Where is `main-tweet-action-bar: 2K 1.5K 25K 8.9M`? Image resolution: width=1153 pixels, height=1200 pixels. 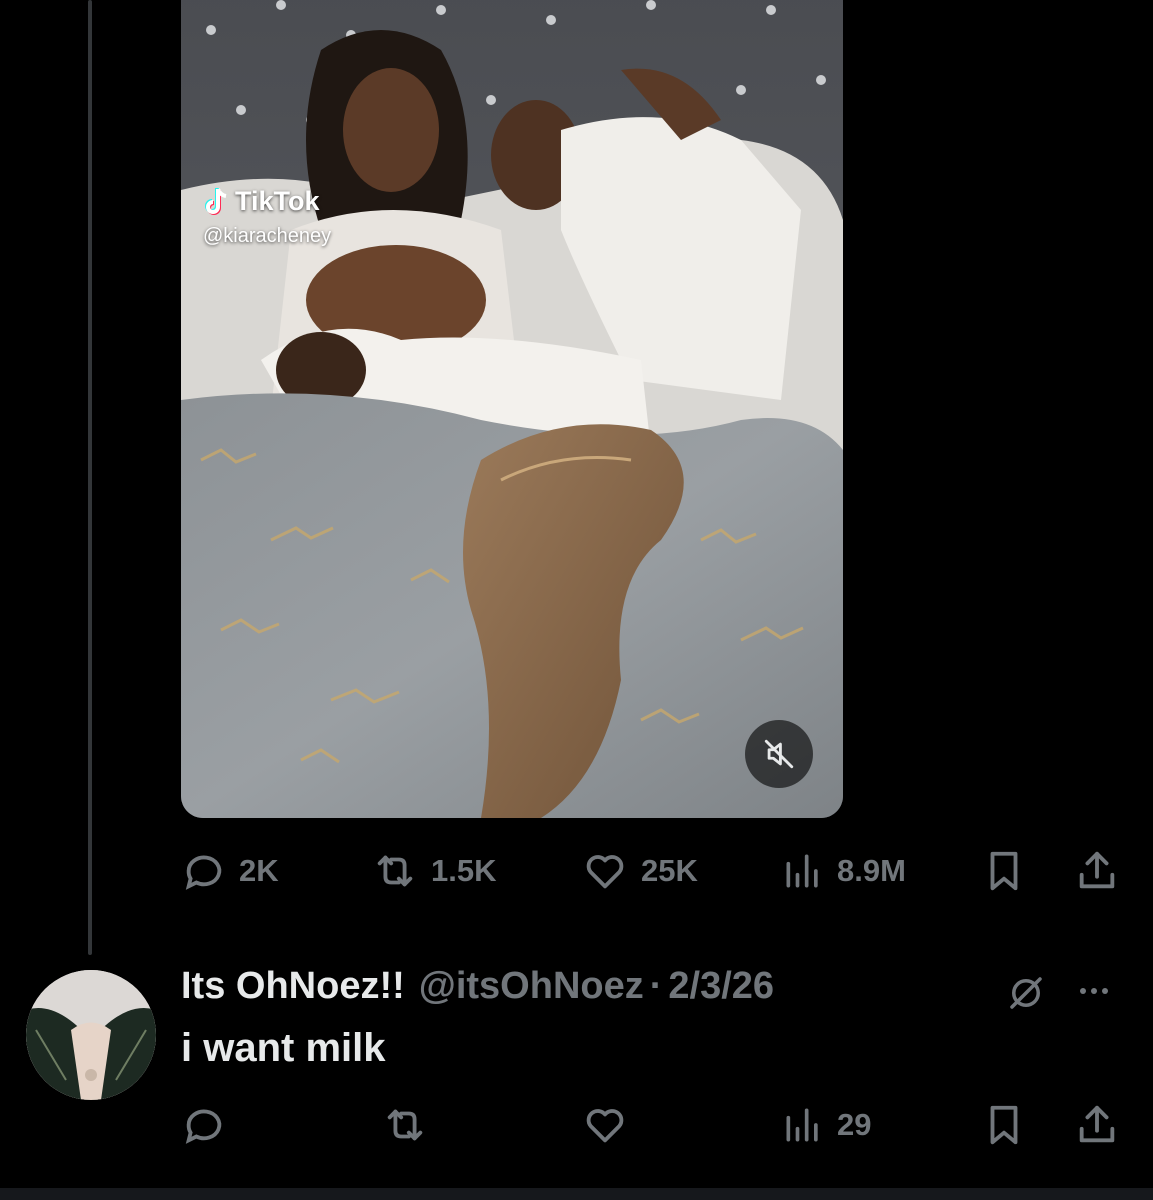 main-tweet-action-bar: 2K 1.5K 25K 8.9M is located at coordinates (651, 871).